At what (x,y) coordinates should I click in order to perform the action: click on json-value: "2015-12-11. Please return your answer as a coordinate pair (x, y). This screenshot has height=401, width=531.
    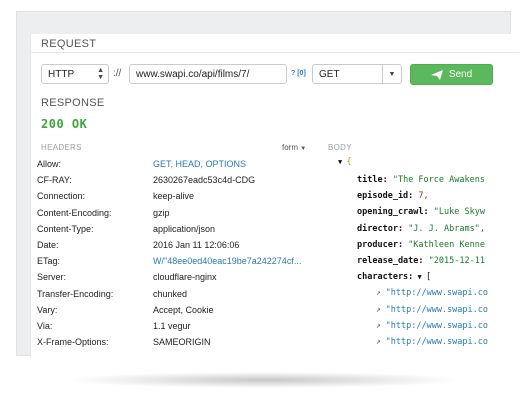
    Looking at the image, I should click on (456, 261).